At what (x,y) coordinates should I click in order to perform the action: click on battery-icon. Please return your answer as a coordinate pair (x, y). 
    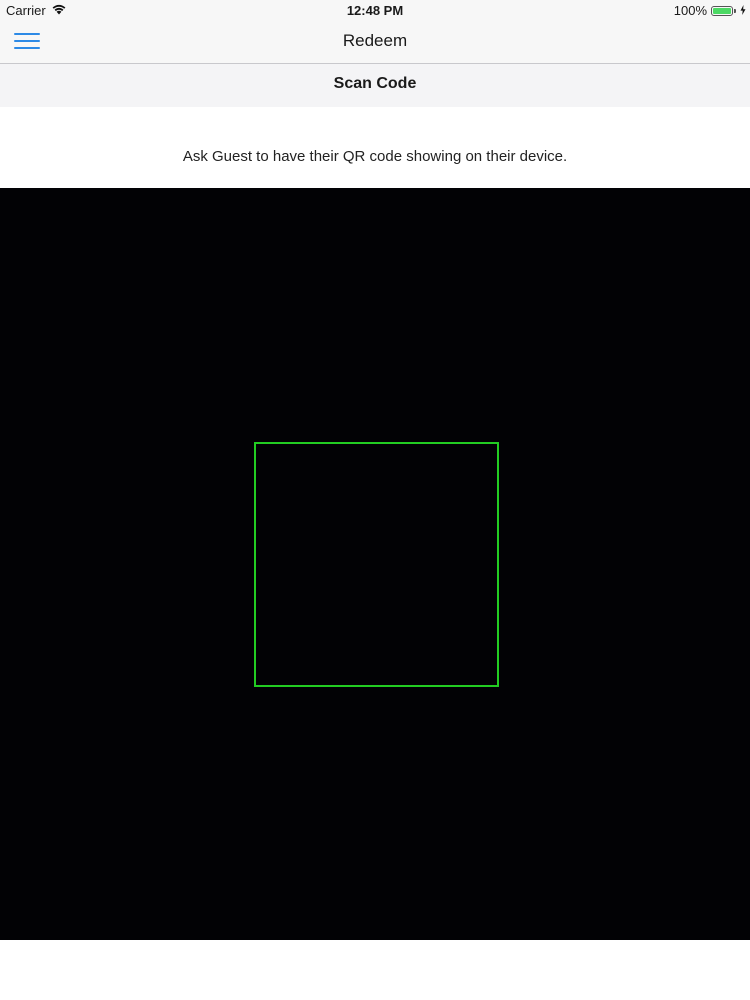
    Looking at the image, I should click on (723, 10).